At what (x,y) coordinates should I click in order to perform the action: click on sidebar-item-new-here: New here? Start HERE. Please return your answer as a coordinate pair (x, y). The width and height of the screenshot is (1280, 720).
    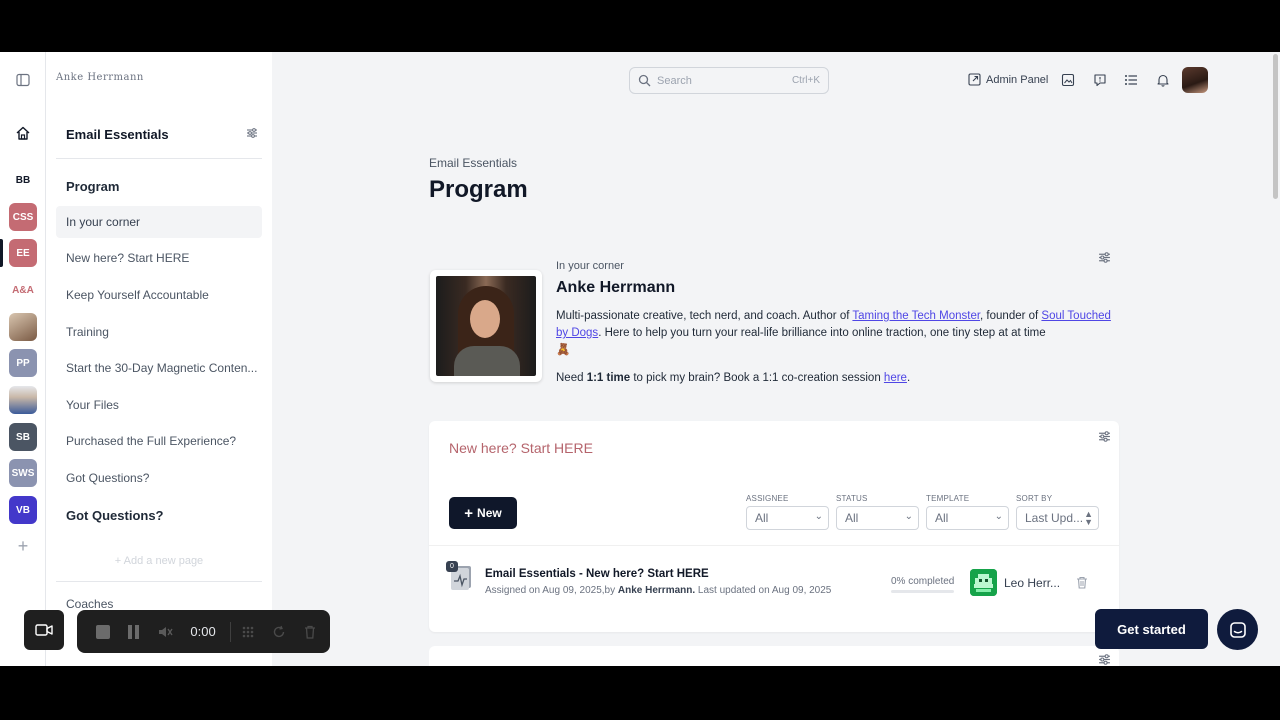
    Looking at the image, I should click on (159, 258).